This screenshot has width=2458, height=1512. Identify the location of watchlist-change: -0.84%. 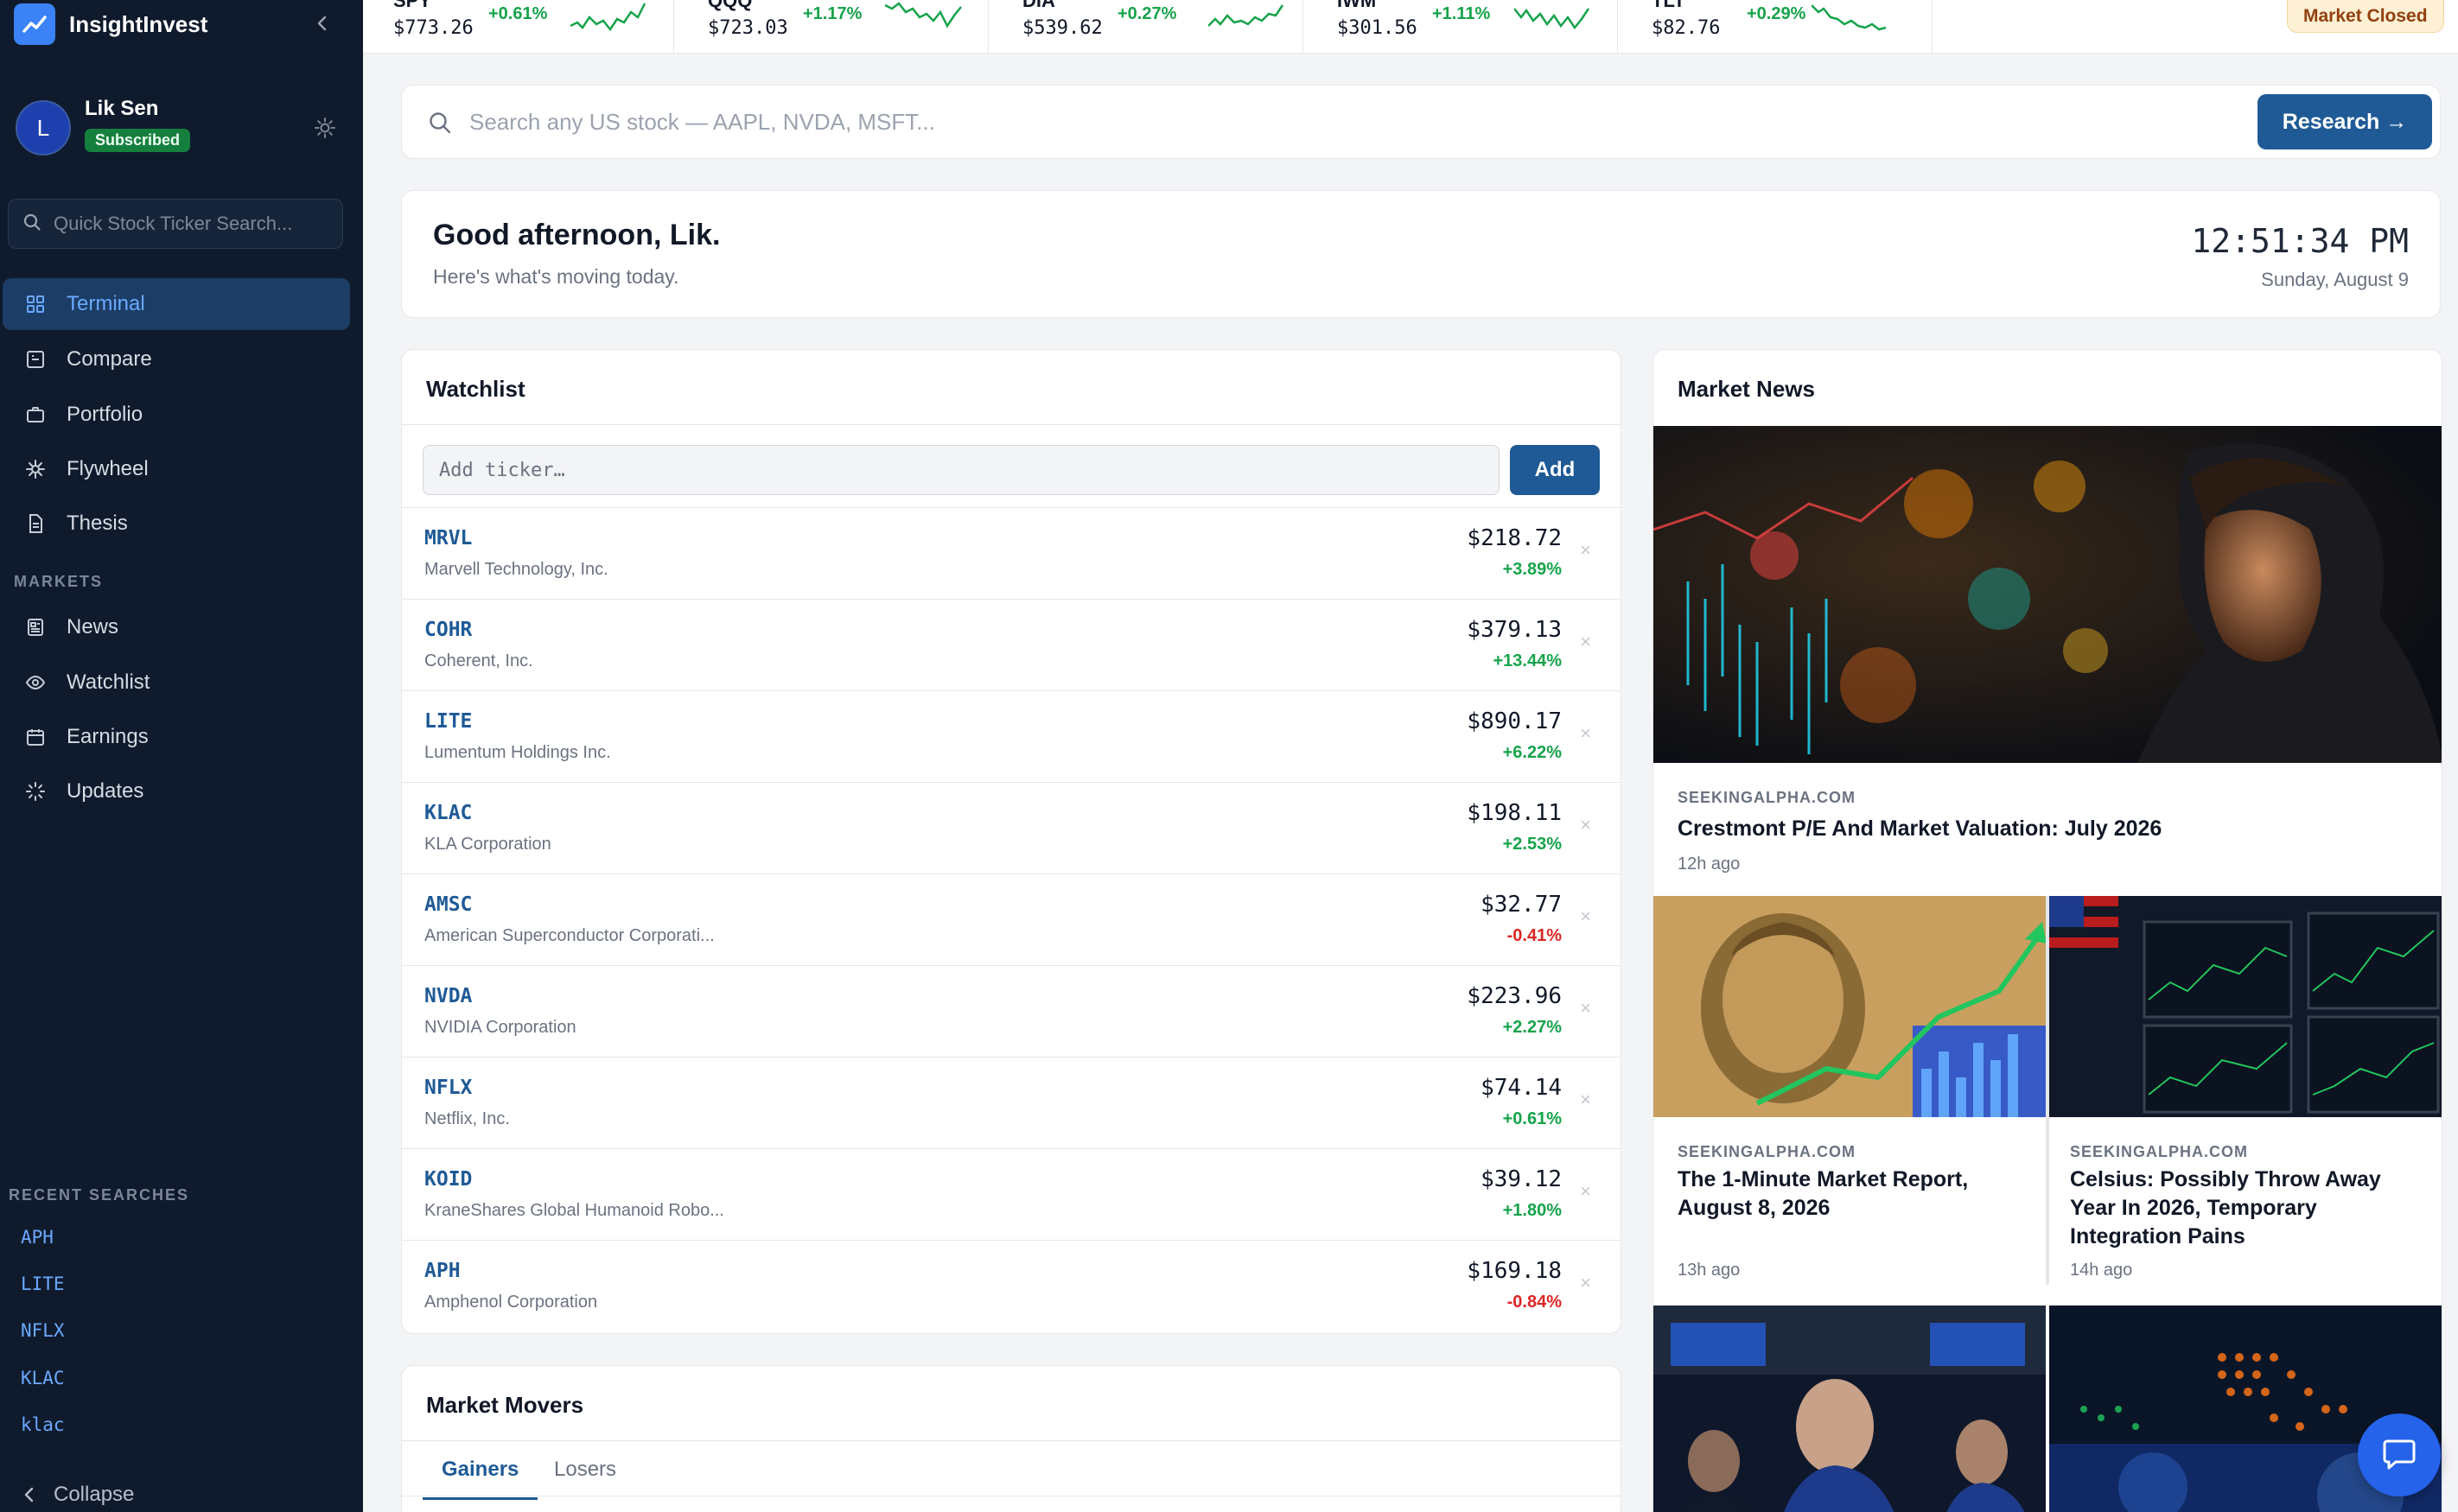
(1534, 1302).